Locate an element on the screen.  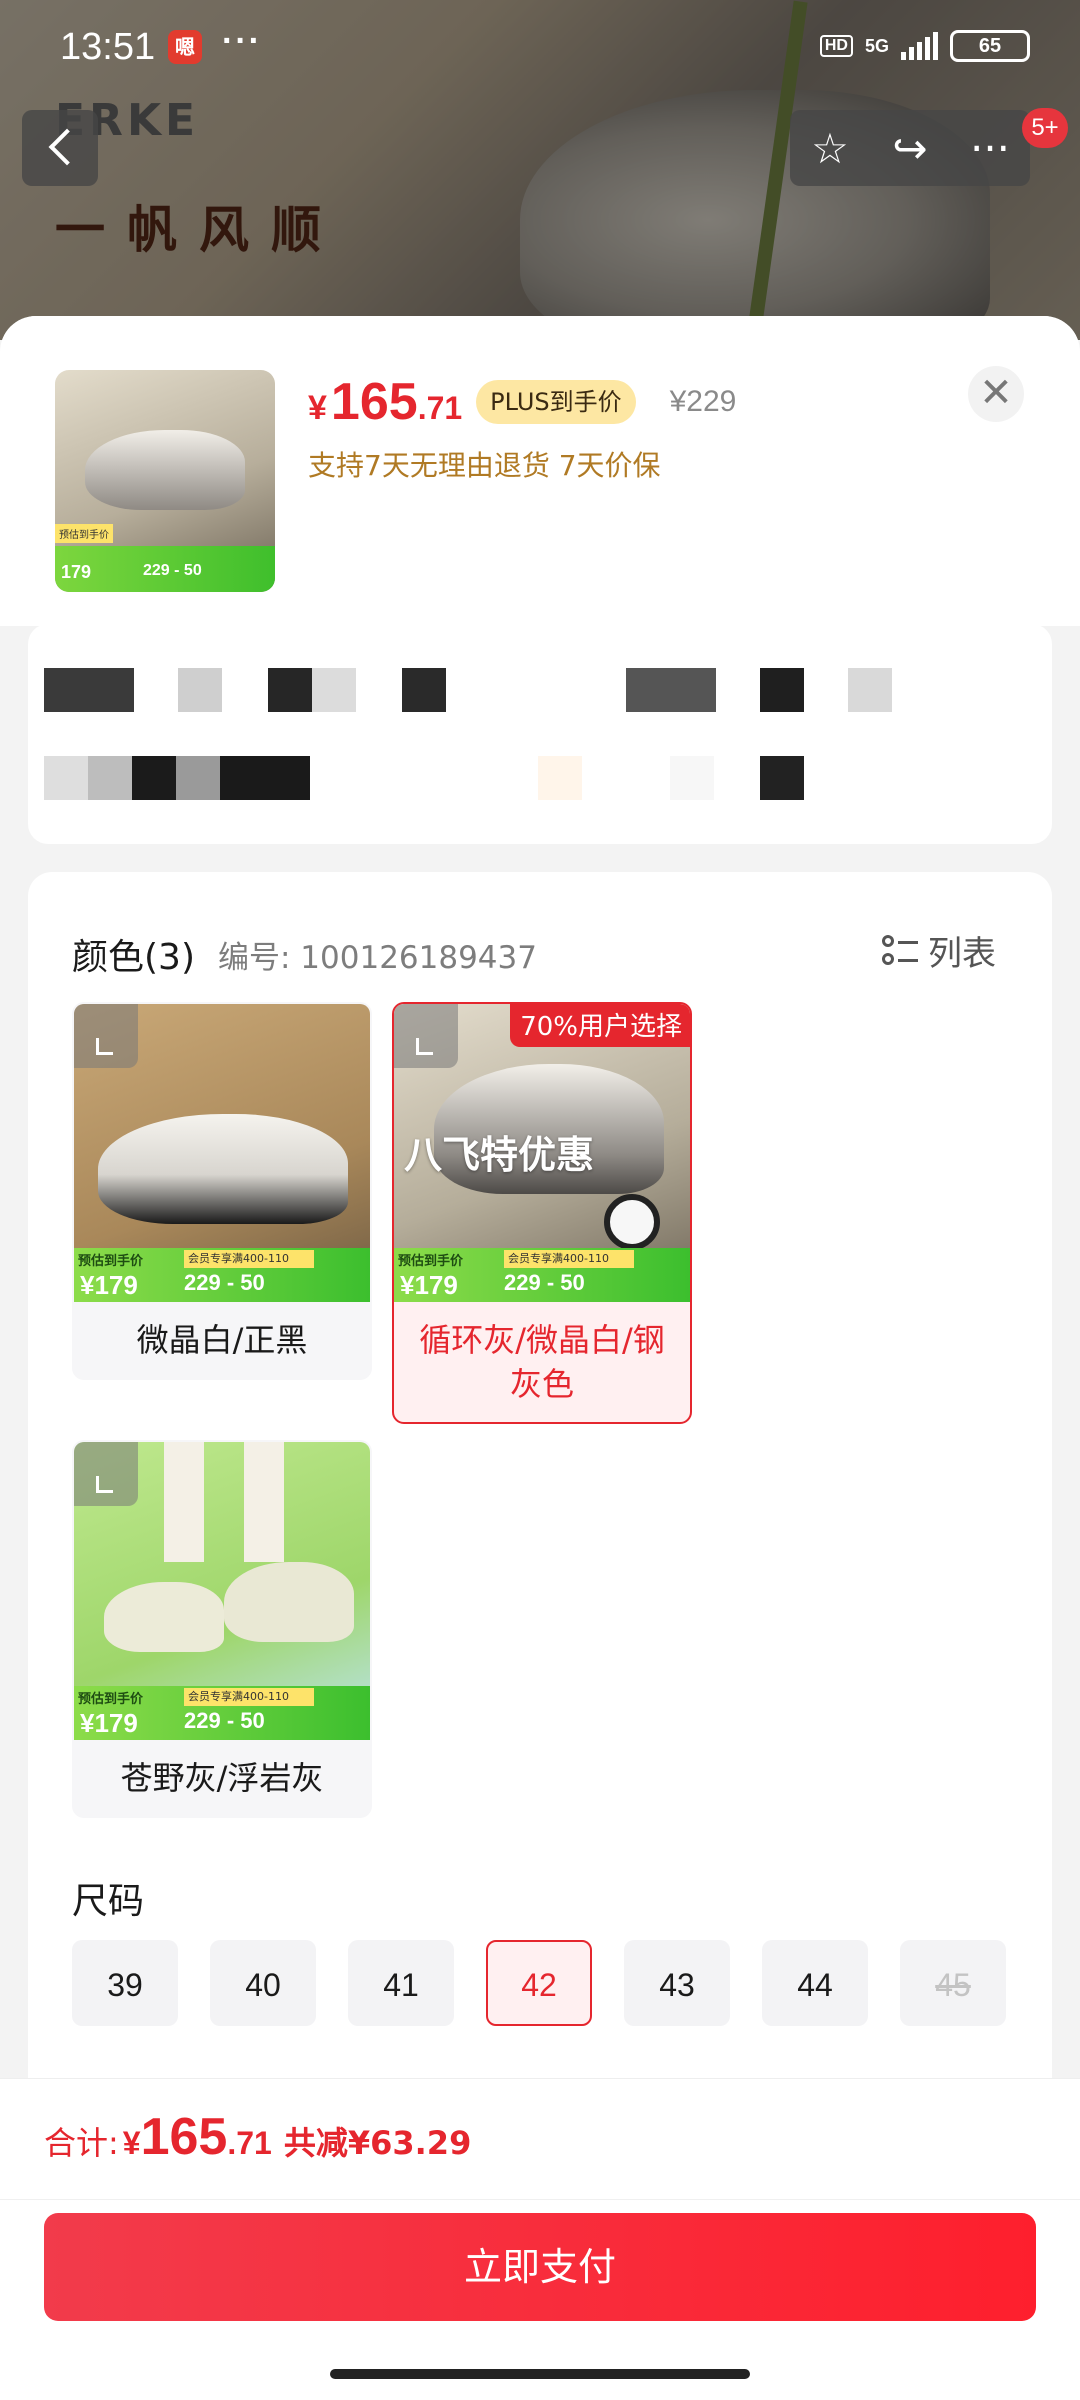
more-notifications-icon: ··· is located at coordinates (242, 41).